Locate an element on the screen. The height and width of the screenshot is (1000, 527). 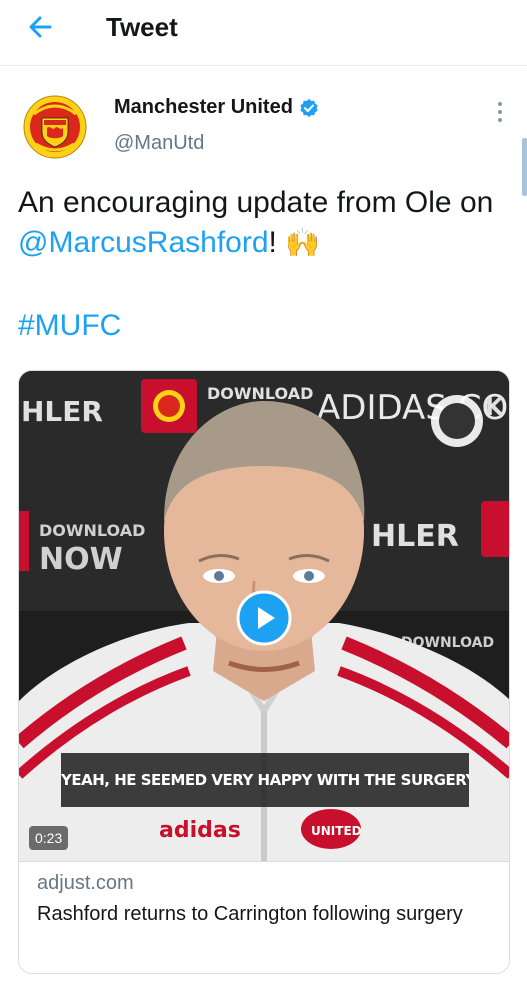
link-domain: adjust.com is located at coordinates (85, 883).